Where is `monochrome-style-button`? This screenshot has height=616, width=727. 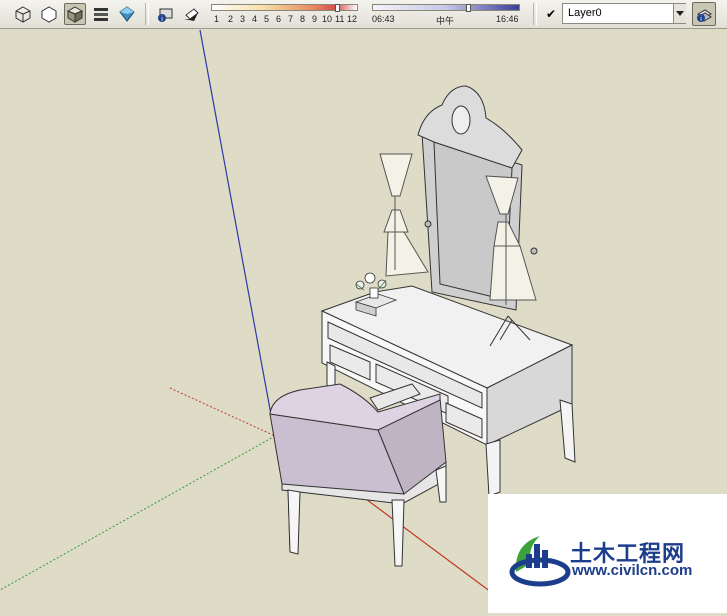
monochrome-style-button is located at coordinates (127, 14).